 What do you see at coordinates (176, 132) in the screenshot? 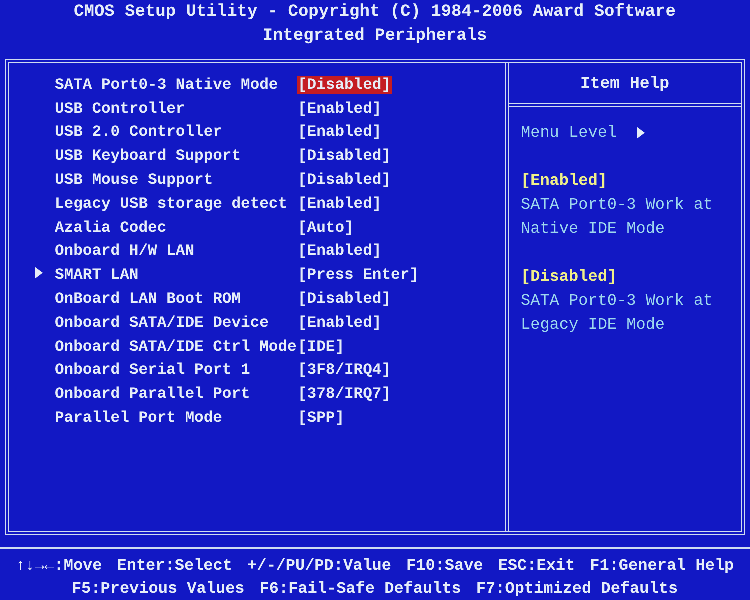
I see `setting-label: USB 2.0 Controller` at bounding box center [176, 132].